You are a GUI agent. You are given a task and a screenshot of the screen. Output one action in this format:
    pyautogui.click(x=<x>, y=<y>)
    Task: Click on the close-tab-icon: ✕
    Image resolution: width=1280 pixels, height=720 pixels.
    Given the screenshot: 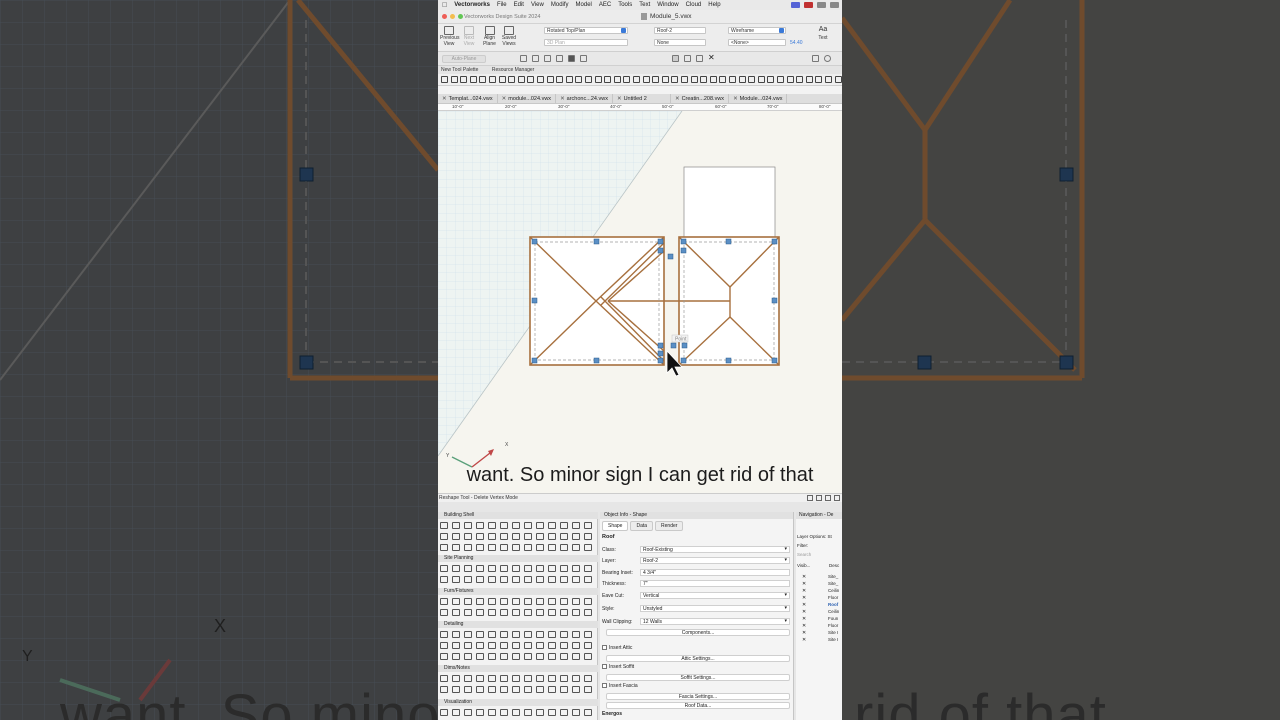 What is the action you would take?
    pyautogui.click(x=735, y=99)
    